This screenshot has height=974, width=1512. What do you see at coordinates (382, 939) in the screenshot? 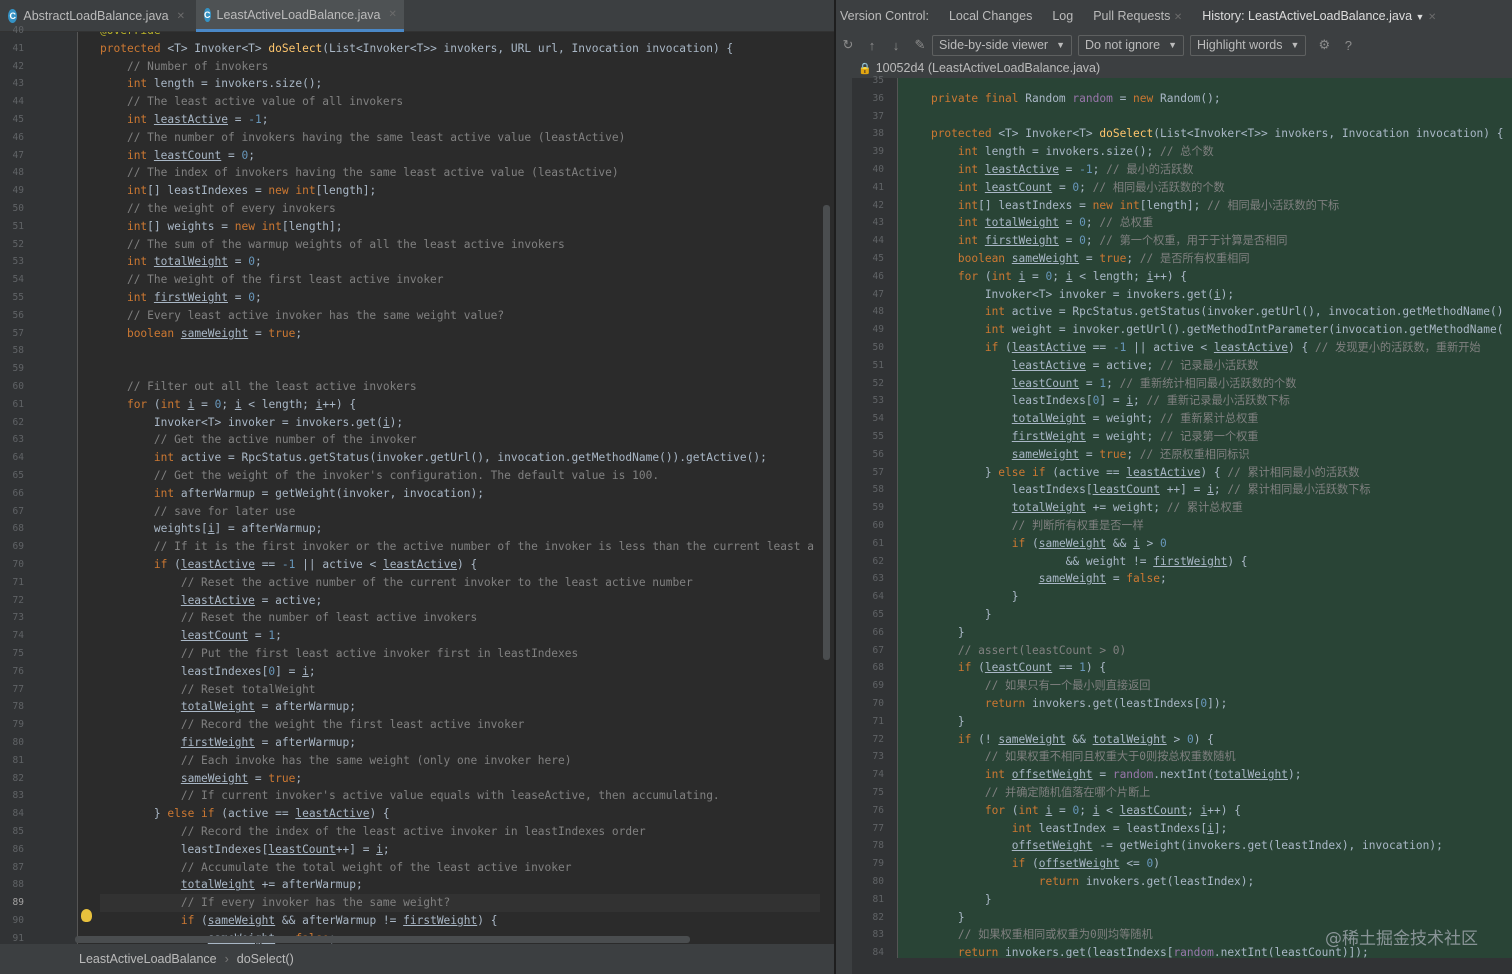
I see `horizontal-scrollbar-thumb` at bounding box center [382, 939].